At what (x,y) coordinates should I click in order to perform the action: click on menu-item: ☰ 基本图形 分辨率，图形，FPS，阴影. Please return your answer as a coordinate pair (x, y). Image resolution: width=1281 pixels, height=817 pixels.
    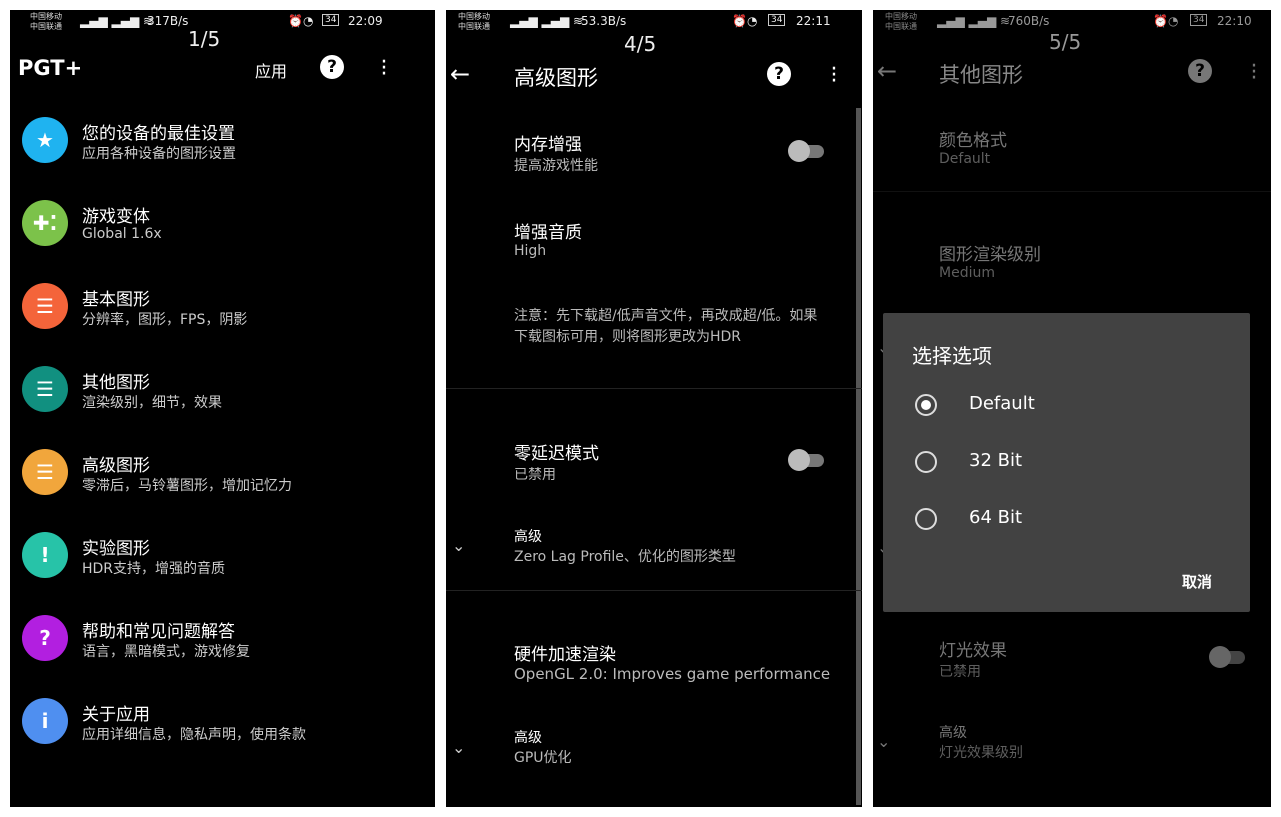
    Looking at the image, I should click on (222, 313).